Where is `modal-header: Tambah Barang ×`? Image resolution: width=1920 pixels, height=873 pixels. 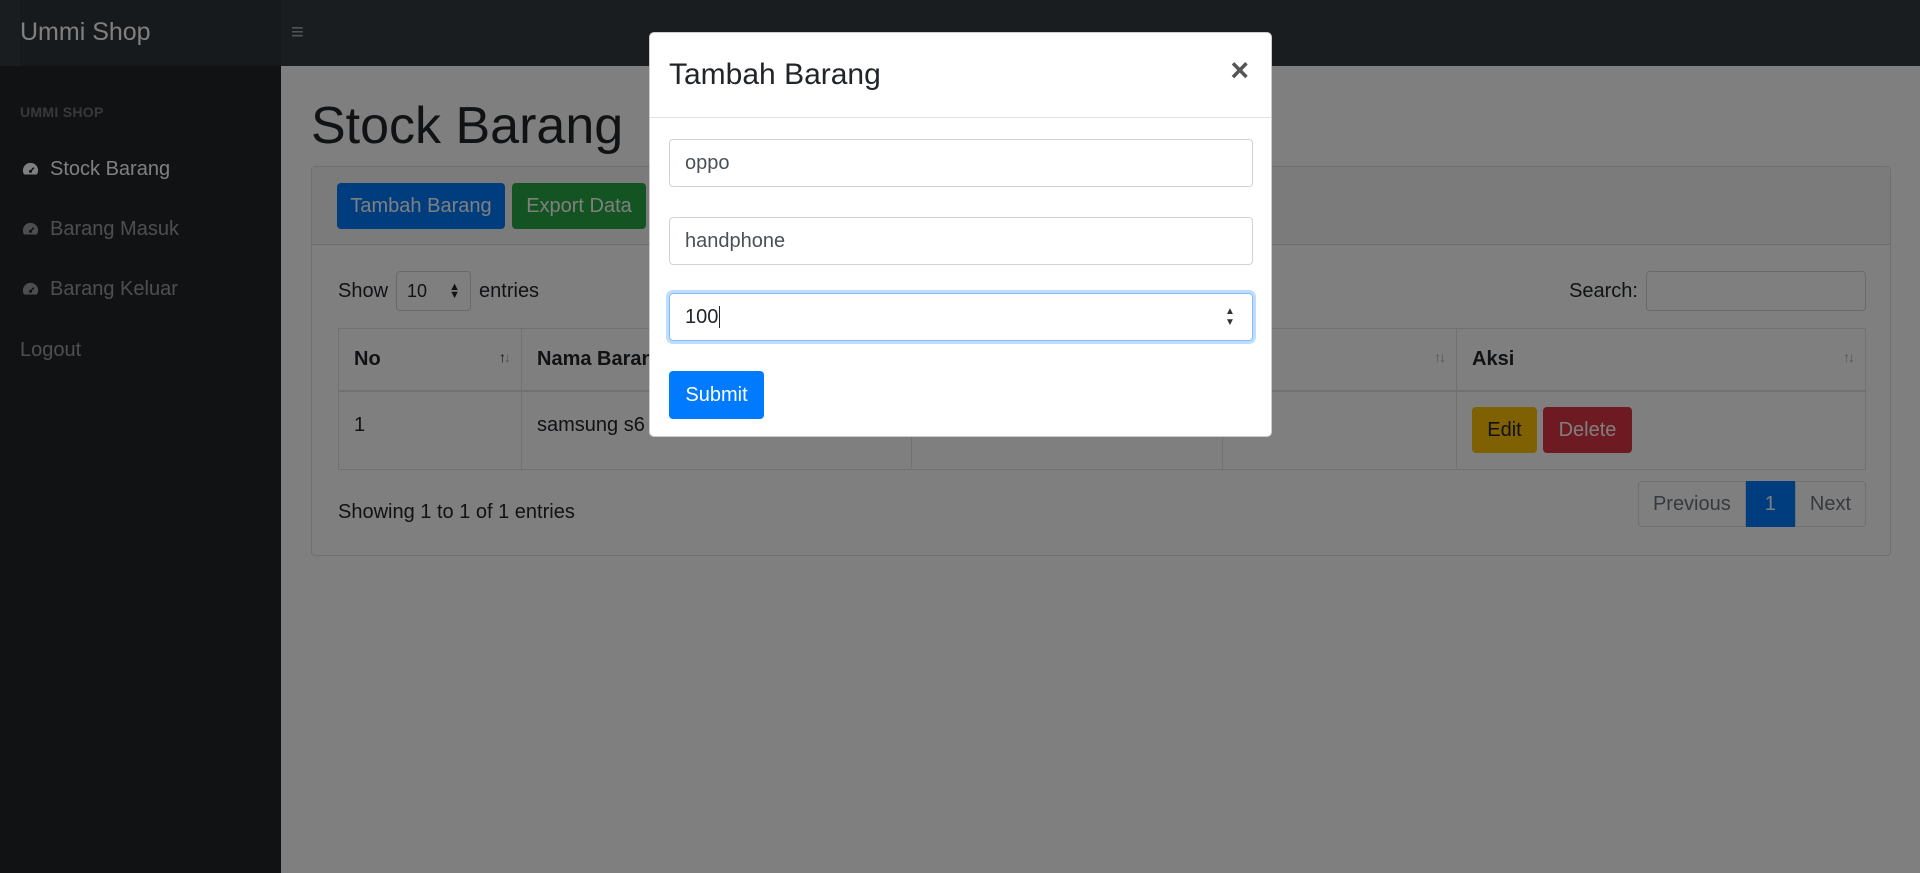
modal-header: Tambah Barang × is located at coordinates (960, 75).